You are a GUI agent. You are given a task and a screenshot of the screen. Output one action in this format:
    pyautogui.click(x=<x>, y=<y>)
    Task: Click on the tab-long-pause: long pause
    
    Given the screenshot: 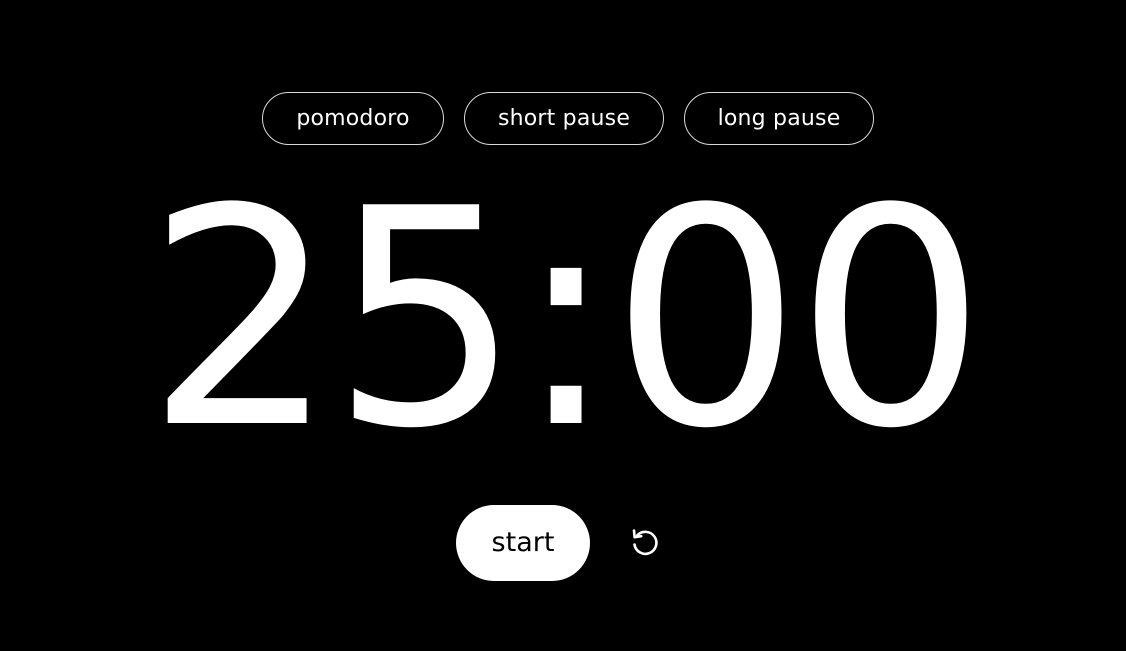 What is the action you would take?
    pyautogui.click(x=779, y=118)
    